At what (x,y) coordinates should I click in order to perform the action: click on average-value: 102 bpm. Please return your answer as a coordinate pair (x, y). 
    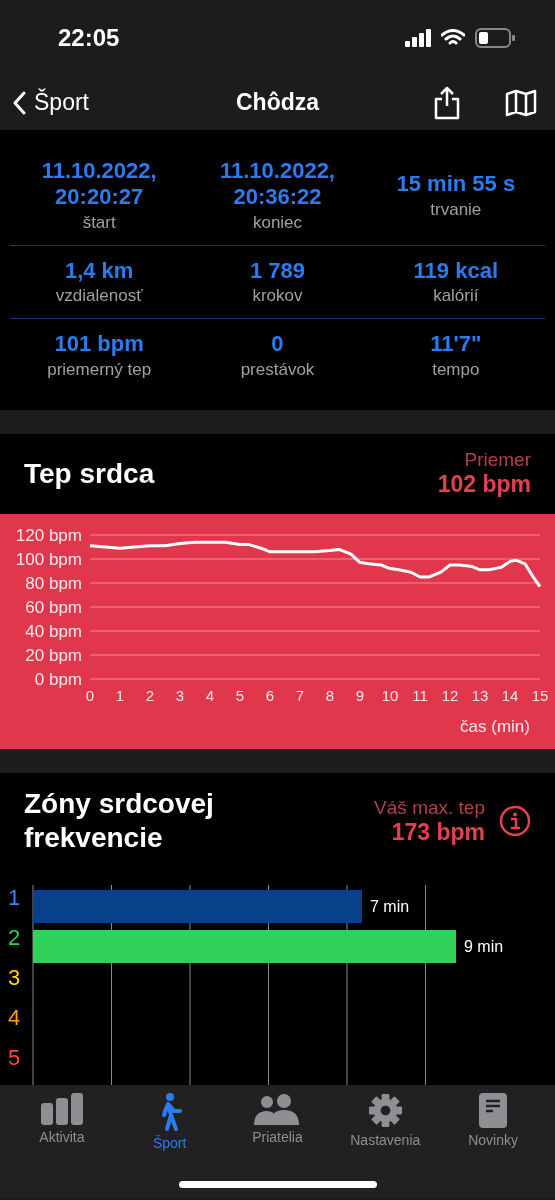
    Looking at the image, I should click on (484, 485).